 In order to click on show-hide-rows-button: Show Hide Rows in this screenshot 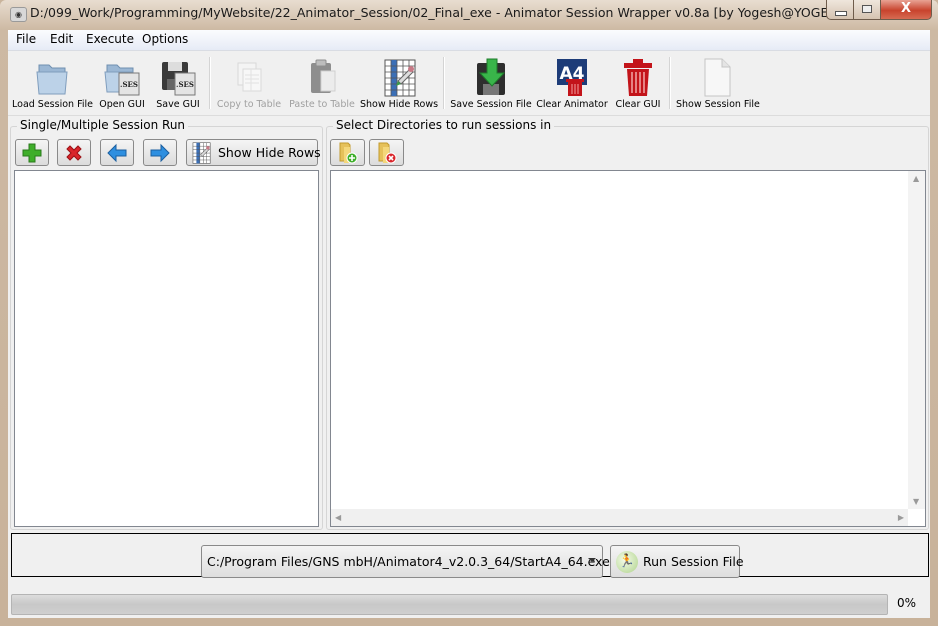, I will do `click(253, 152)`.